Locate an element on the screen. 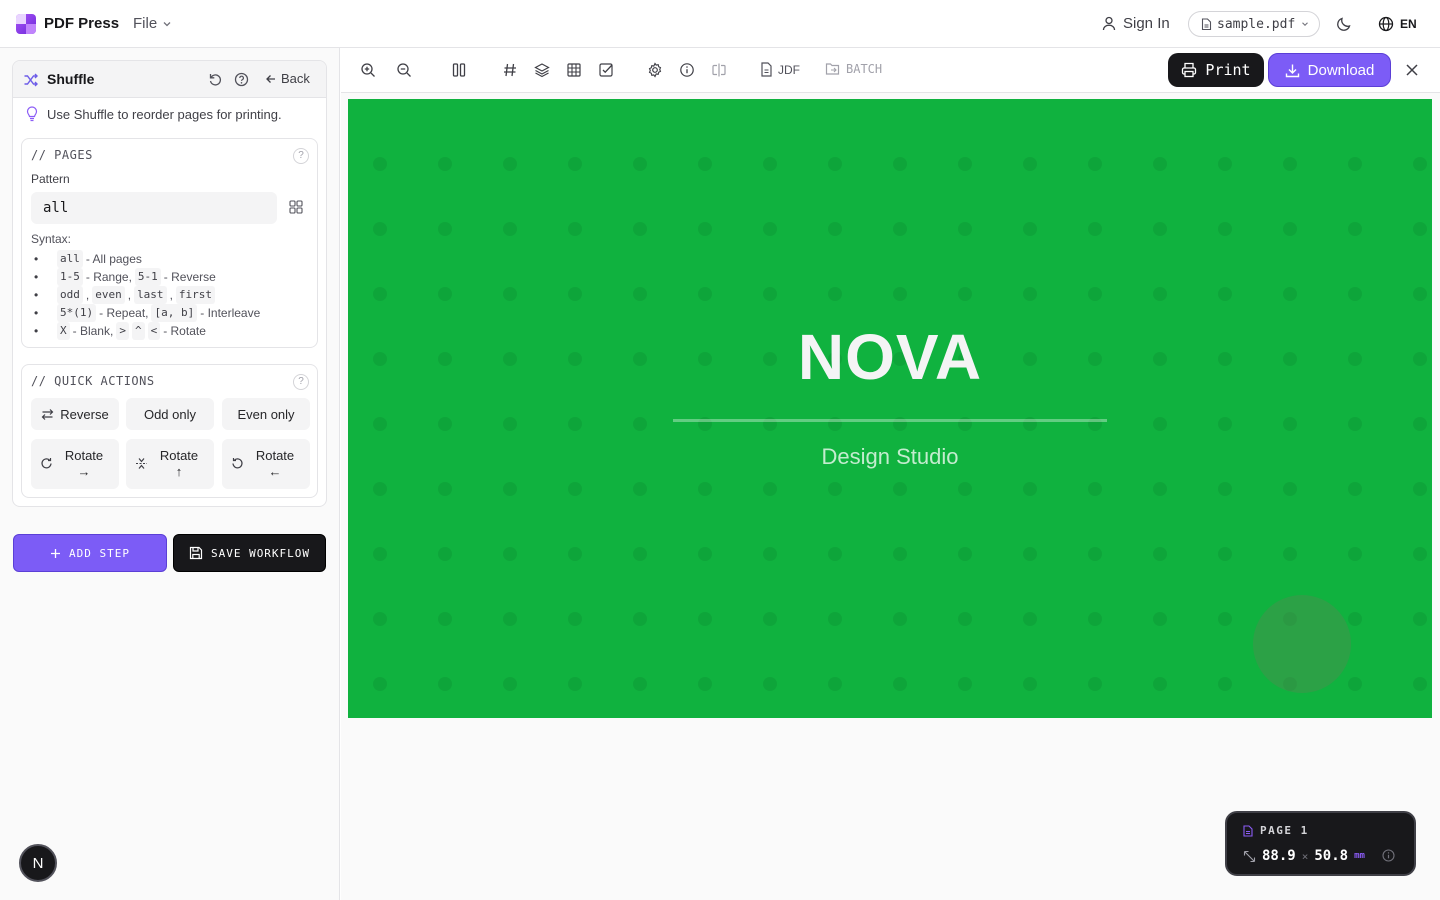 This screenshot has height=900, width=1440. rotate-right-label: Rotate → is located at coordinates (84, 464).